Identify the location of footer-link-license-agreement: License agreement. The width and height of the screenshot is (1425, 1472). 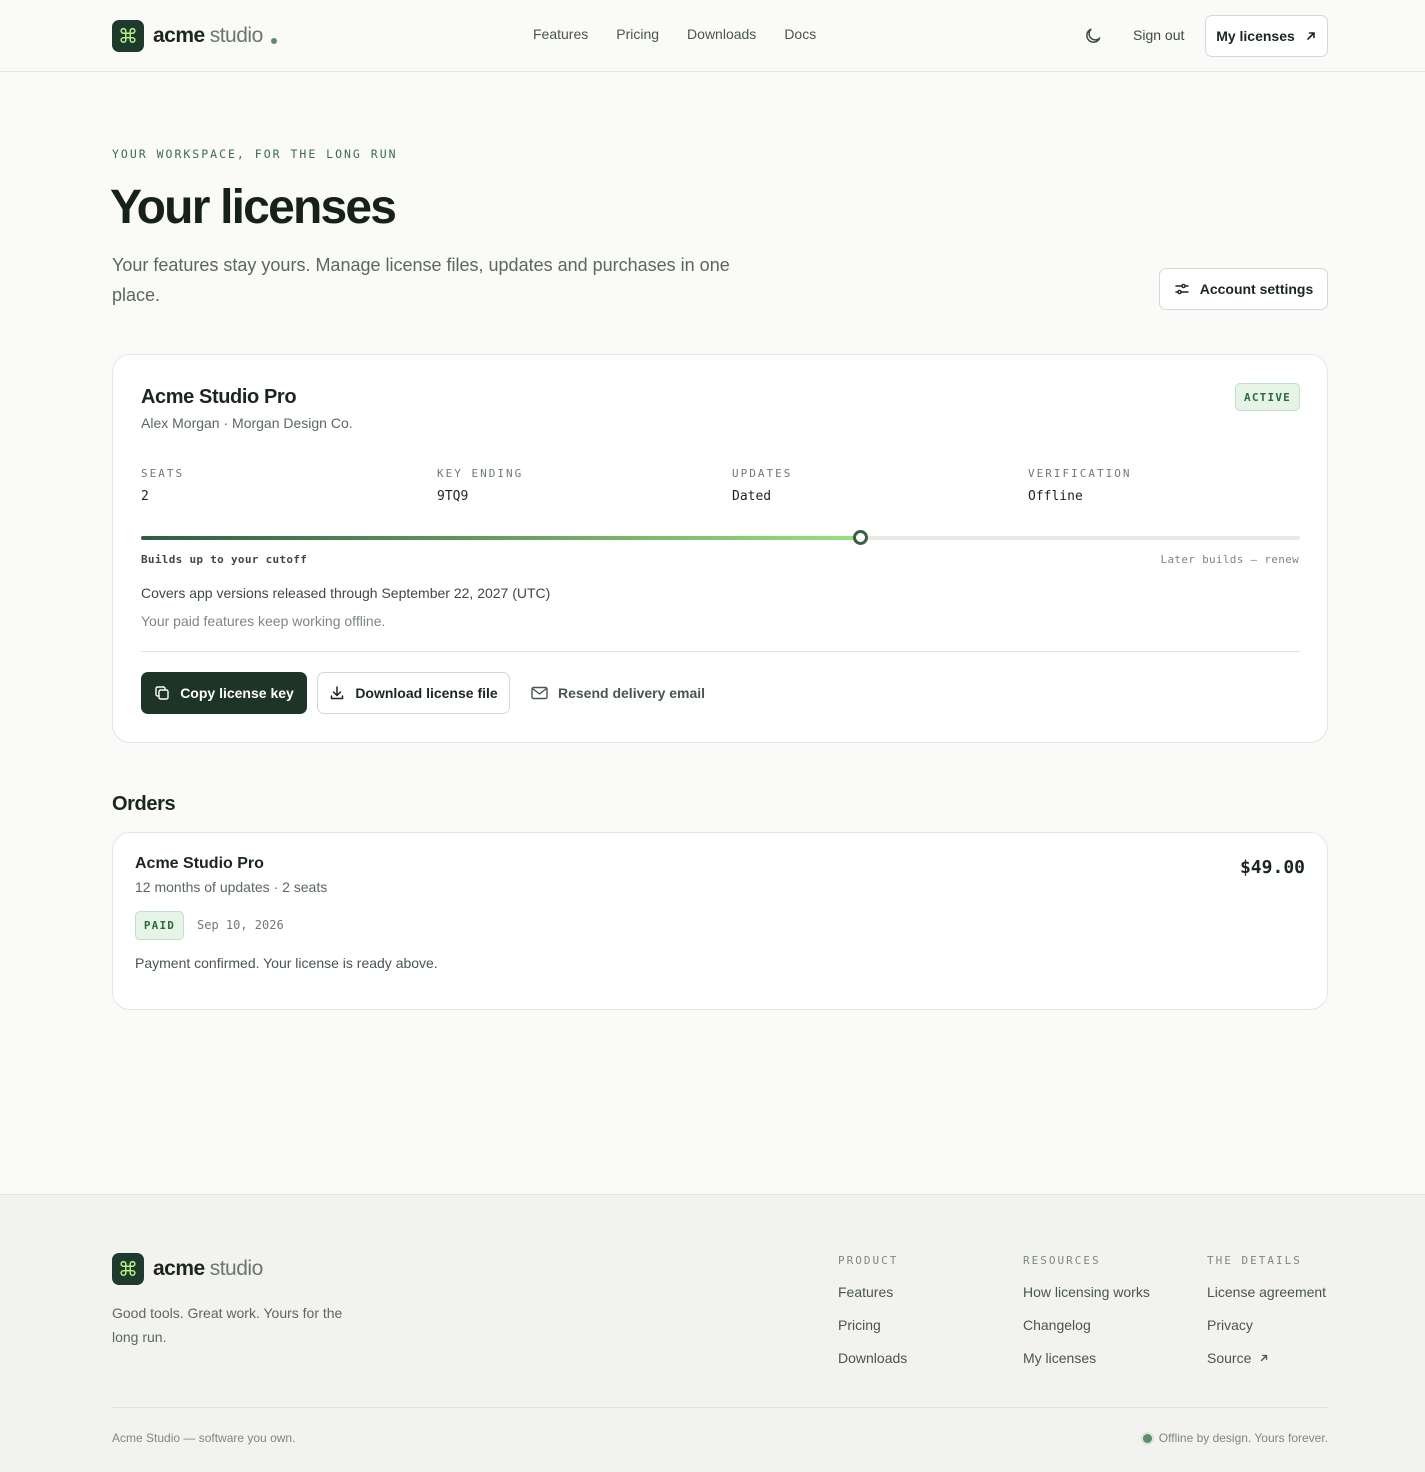
(1266, 1292).